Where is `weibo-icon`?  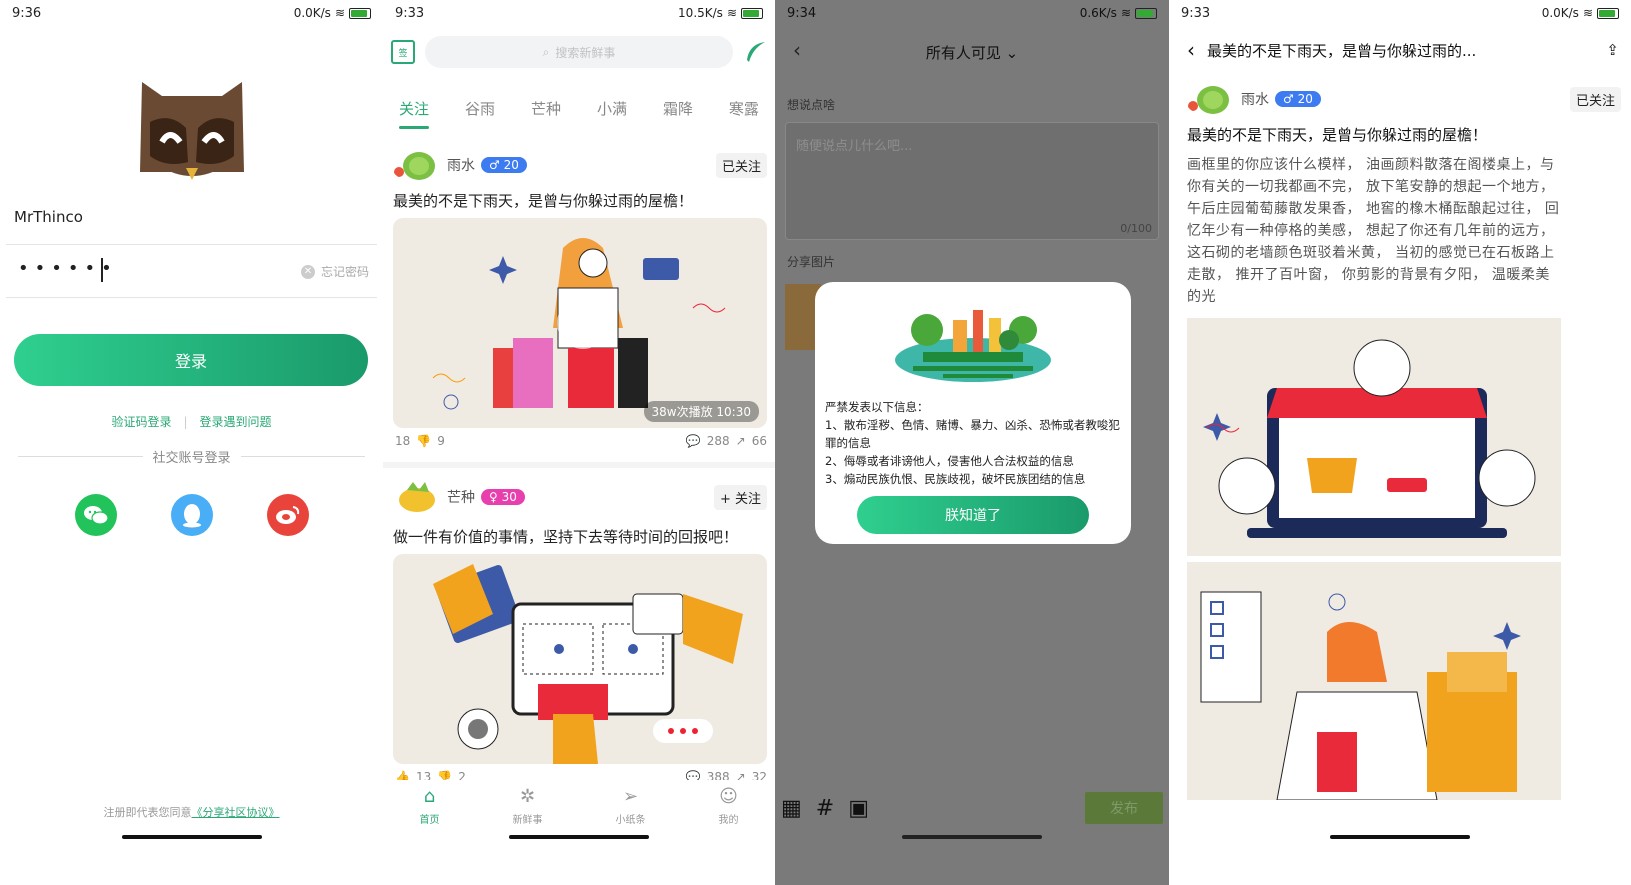
weibo-icon is located at coordinates (288, 515).